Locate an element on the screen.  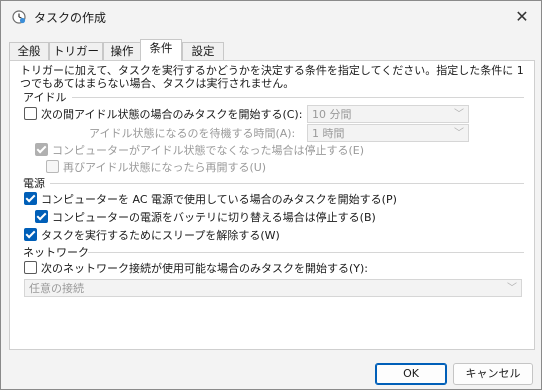
stop-on-battery-checkbox is located at coordinates (41, 216).